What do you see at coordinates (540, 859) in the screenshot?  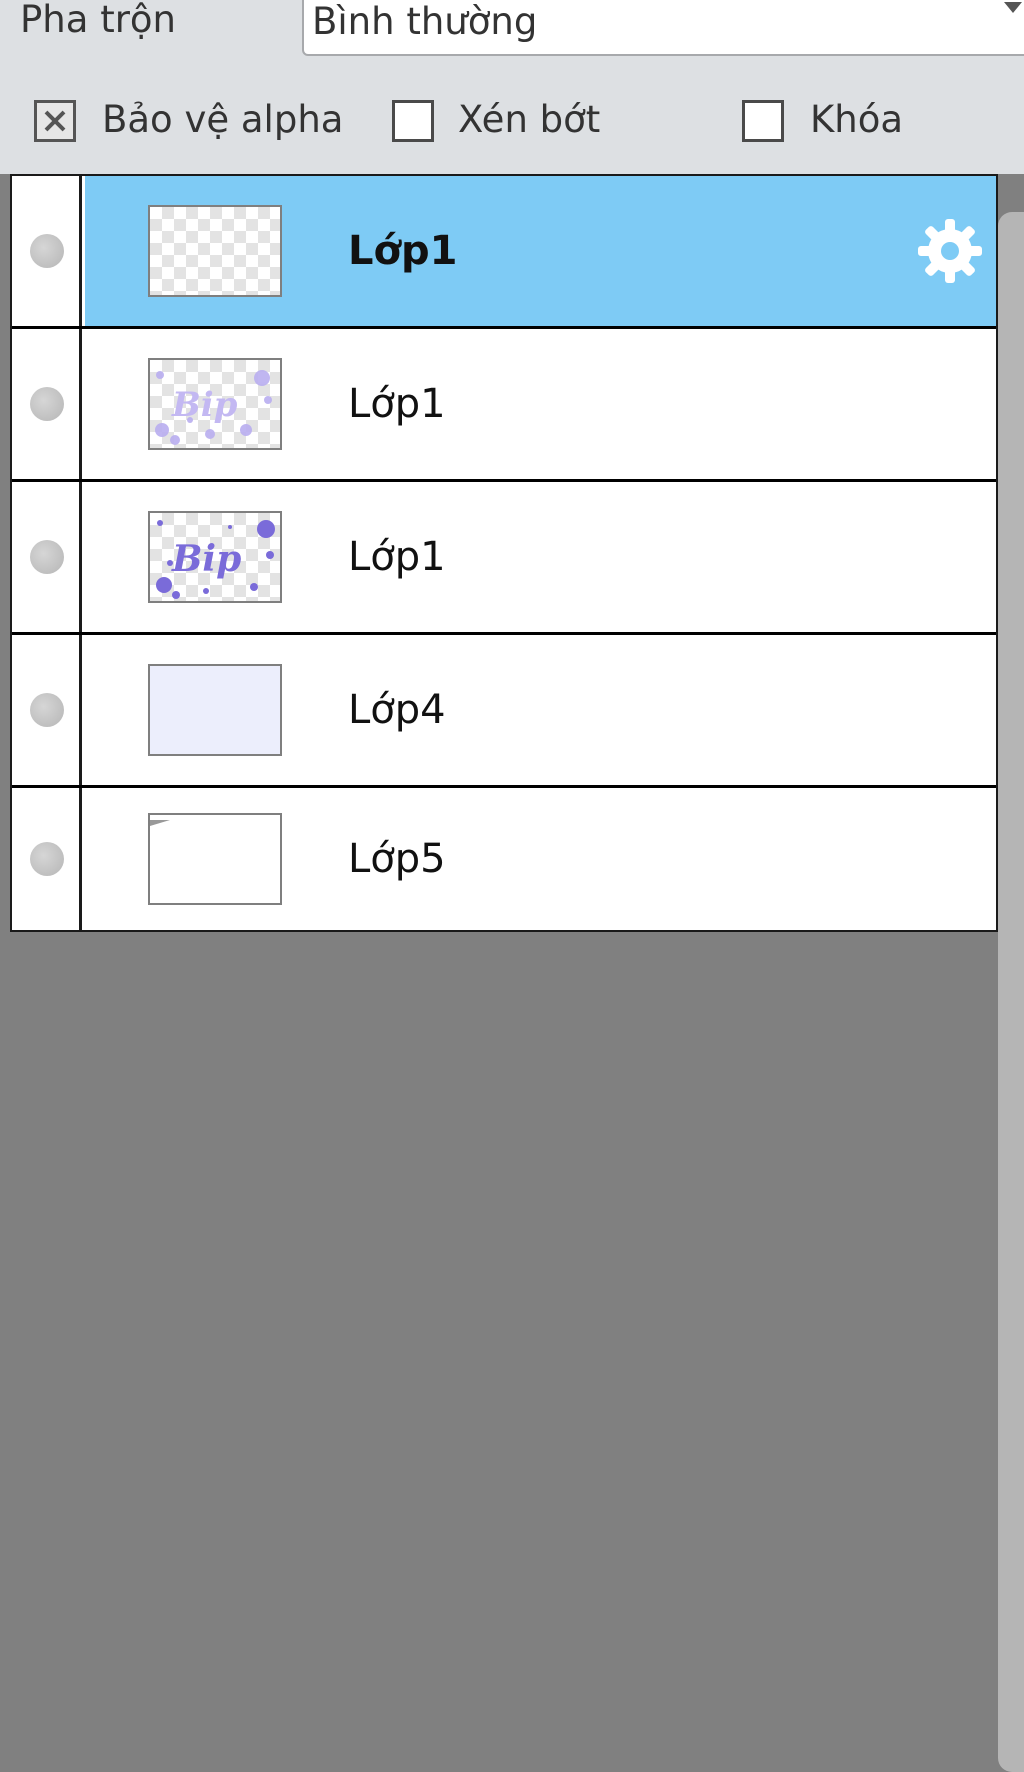 I see `layer-row-main: Lớp5` at bounding box center [540, 859].